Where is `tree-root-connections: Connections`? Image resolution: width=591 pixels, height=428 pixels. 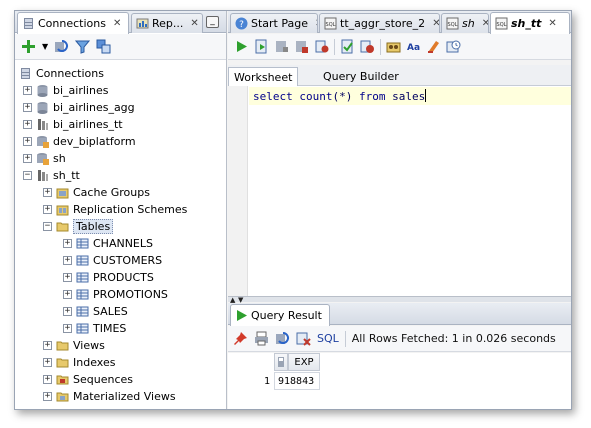 tree-root-connections: Connections is located at coordinates (61, 73).